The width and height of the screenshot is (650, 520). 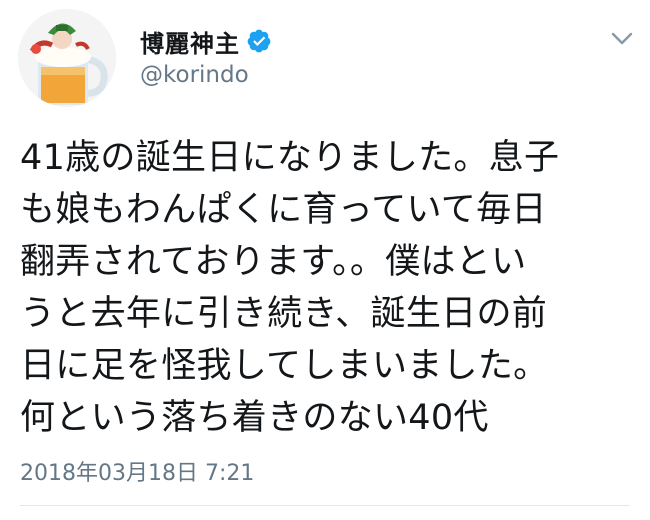 What do you see at coordinates (290, 158) in the screenshot?
I see `tweet-text-line: 41歳の誕生日になりました。息子` at bounding box center [290, 158].